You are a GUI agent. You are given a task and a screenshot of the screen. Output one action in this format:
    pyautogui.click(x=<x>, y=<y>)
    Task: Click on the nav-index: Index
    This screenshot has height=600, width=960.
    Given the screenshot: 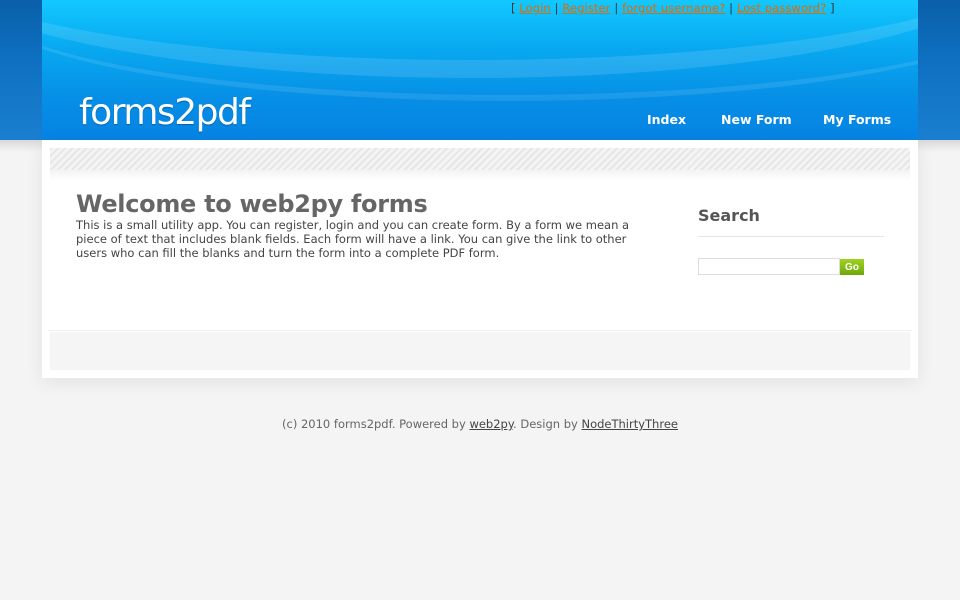 What is the action you would take?
    pyautogui.click(x=666, y=119)
    